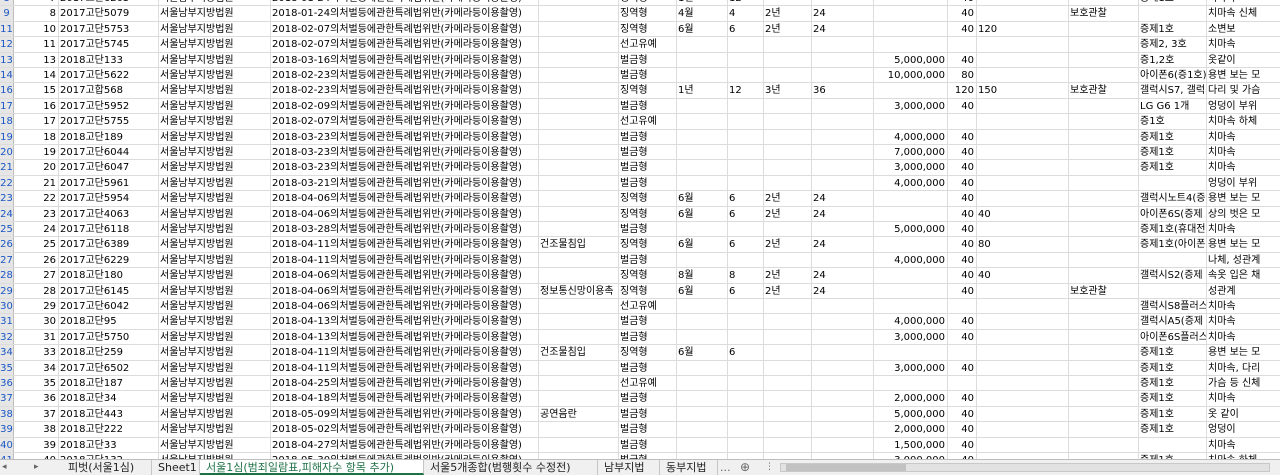 Image resolution: width=1280 pixels, height=475 pixels. I want to click on row-number: 20, so click(7, 152).